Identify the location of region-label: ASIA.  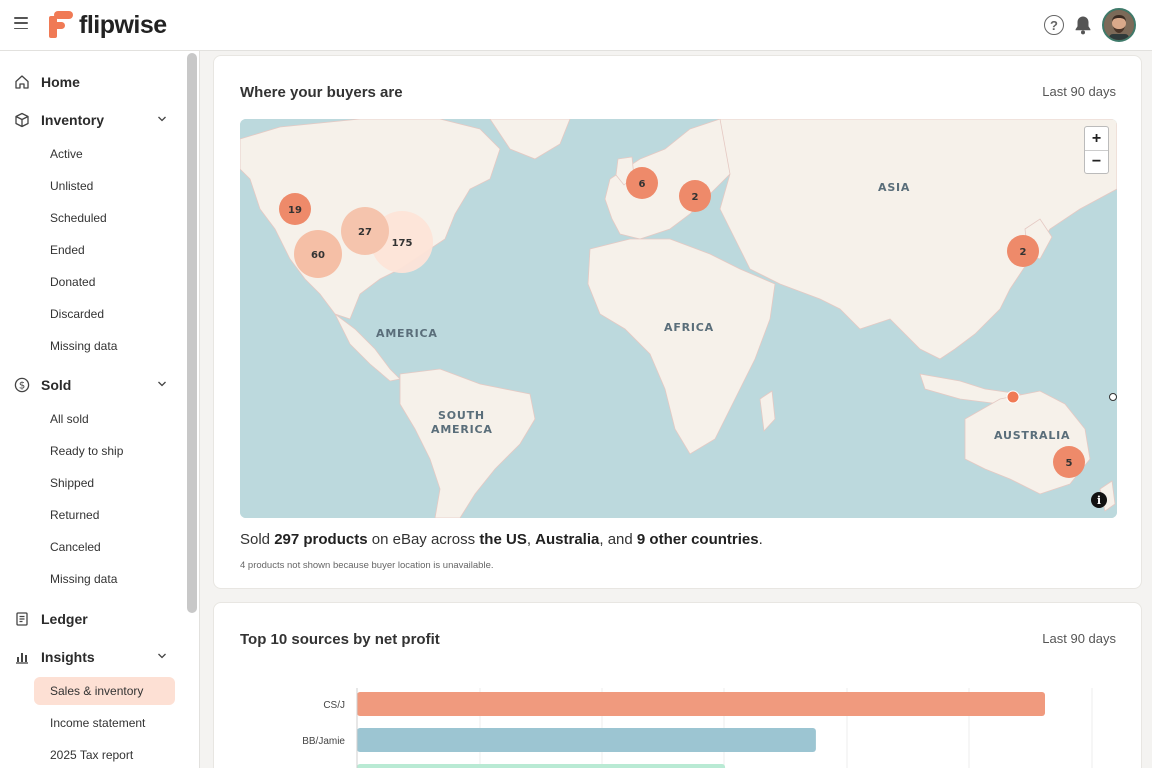
(894, 187).